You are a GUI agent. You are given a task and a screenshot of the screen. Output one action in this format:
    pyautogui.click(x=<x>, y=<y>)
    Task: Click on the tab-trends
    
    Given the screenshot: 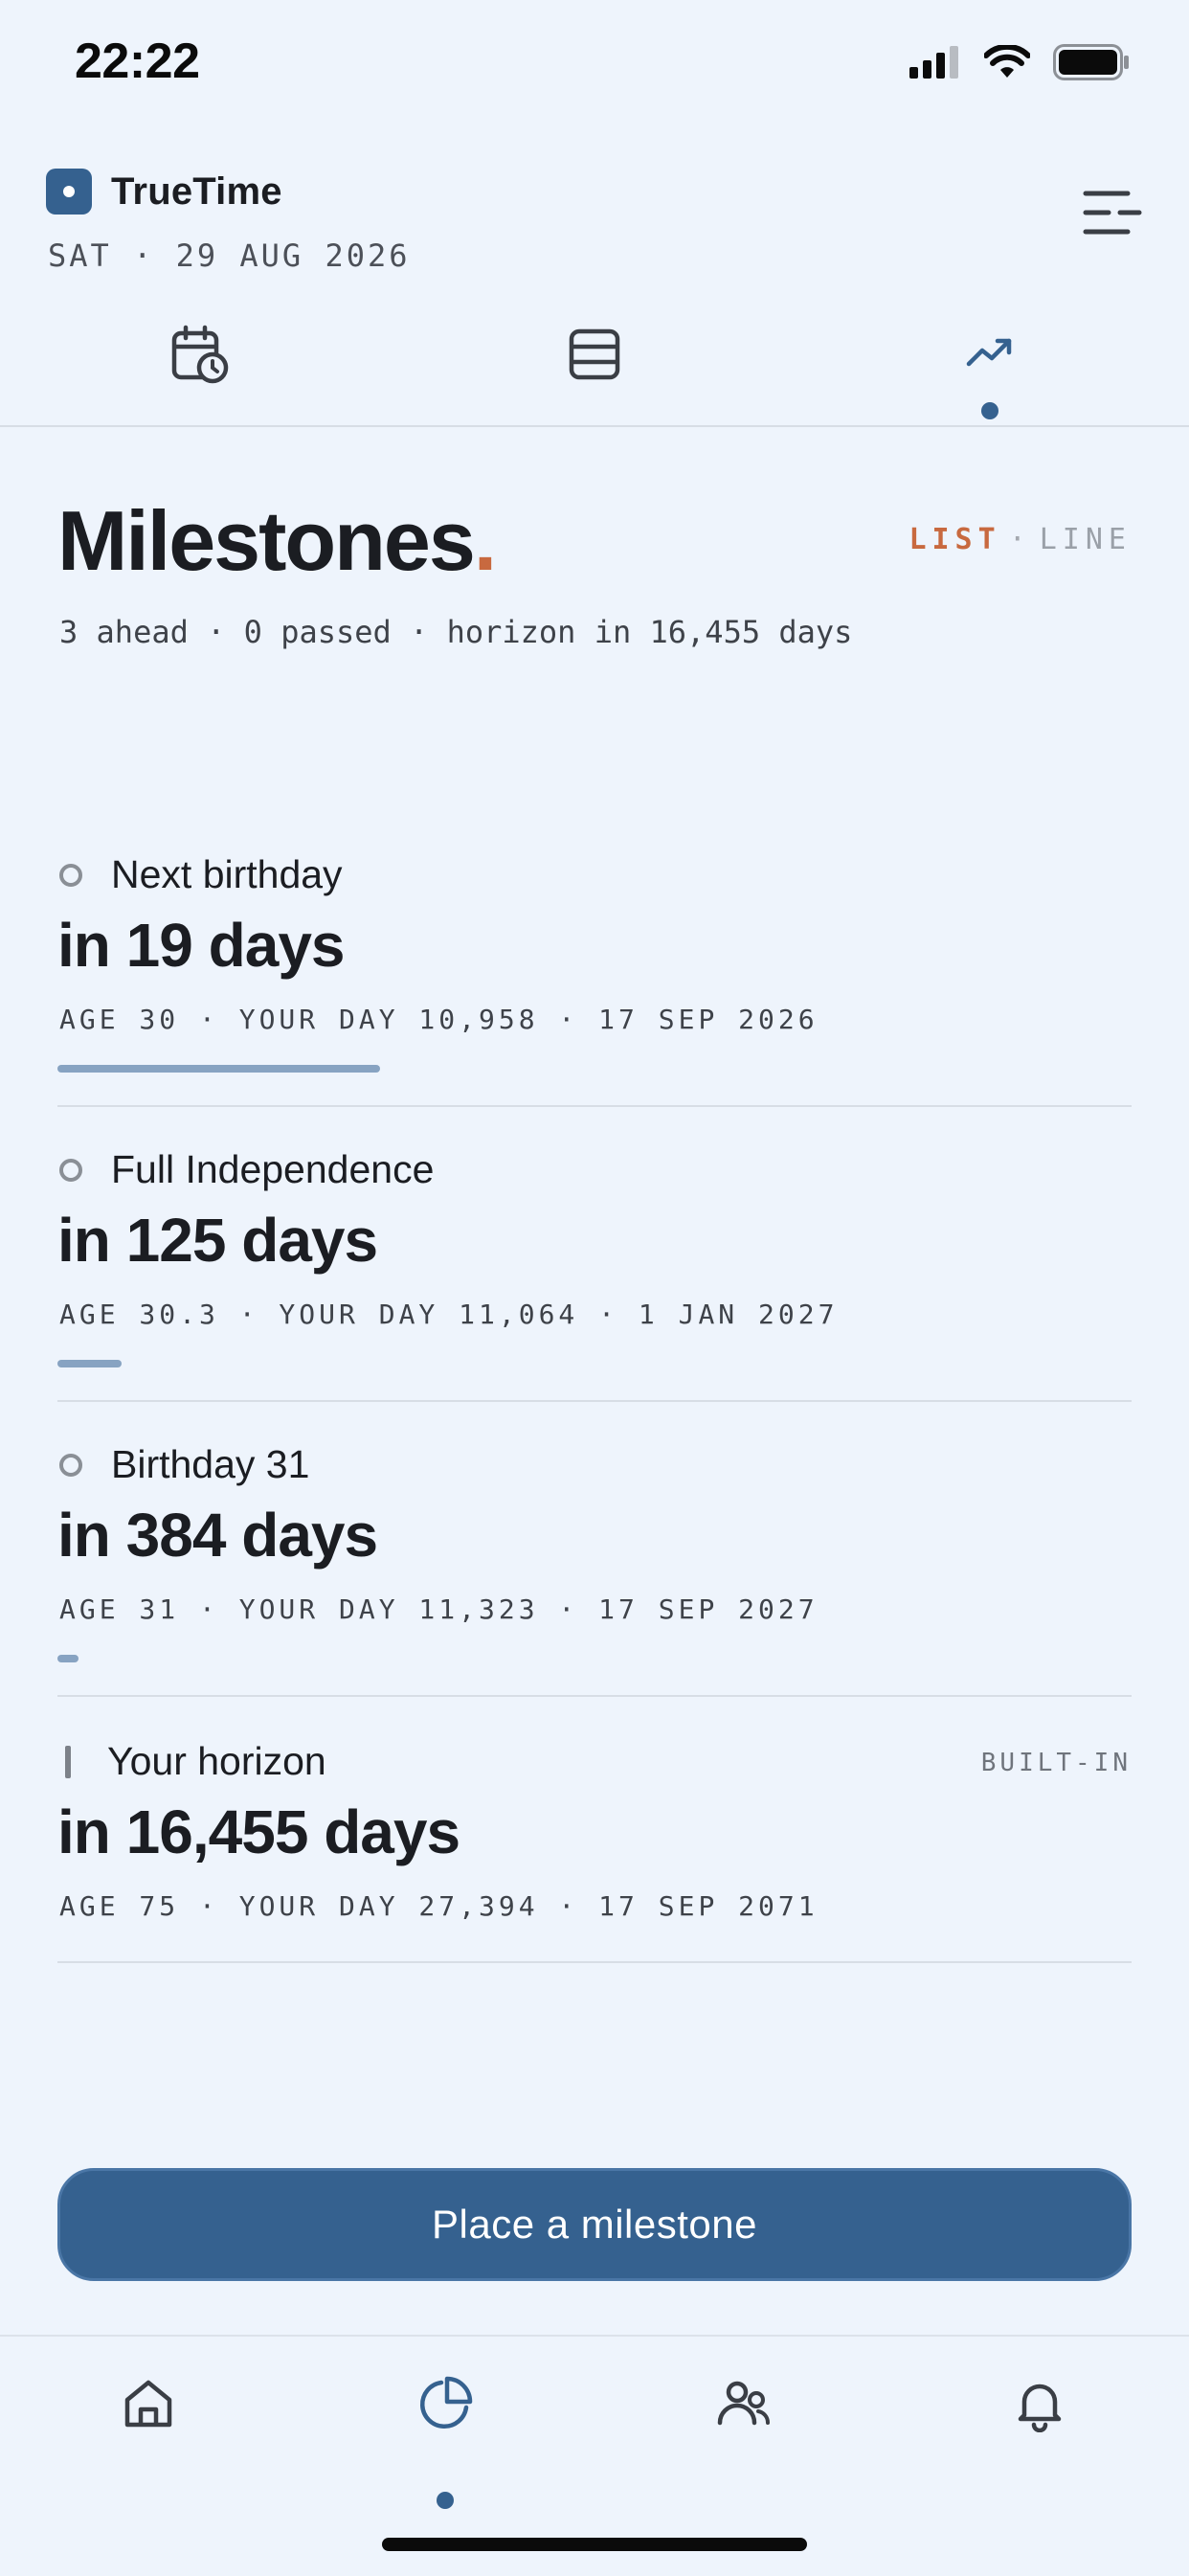 What is the action you would take?
    pyautogui.click(x=989, y=365)
    